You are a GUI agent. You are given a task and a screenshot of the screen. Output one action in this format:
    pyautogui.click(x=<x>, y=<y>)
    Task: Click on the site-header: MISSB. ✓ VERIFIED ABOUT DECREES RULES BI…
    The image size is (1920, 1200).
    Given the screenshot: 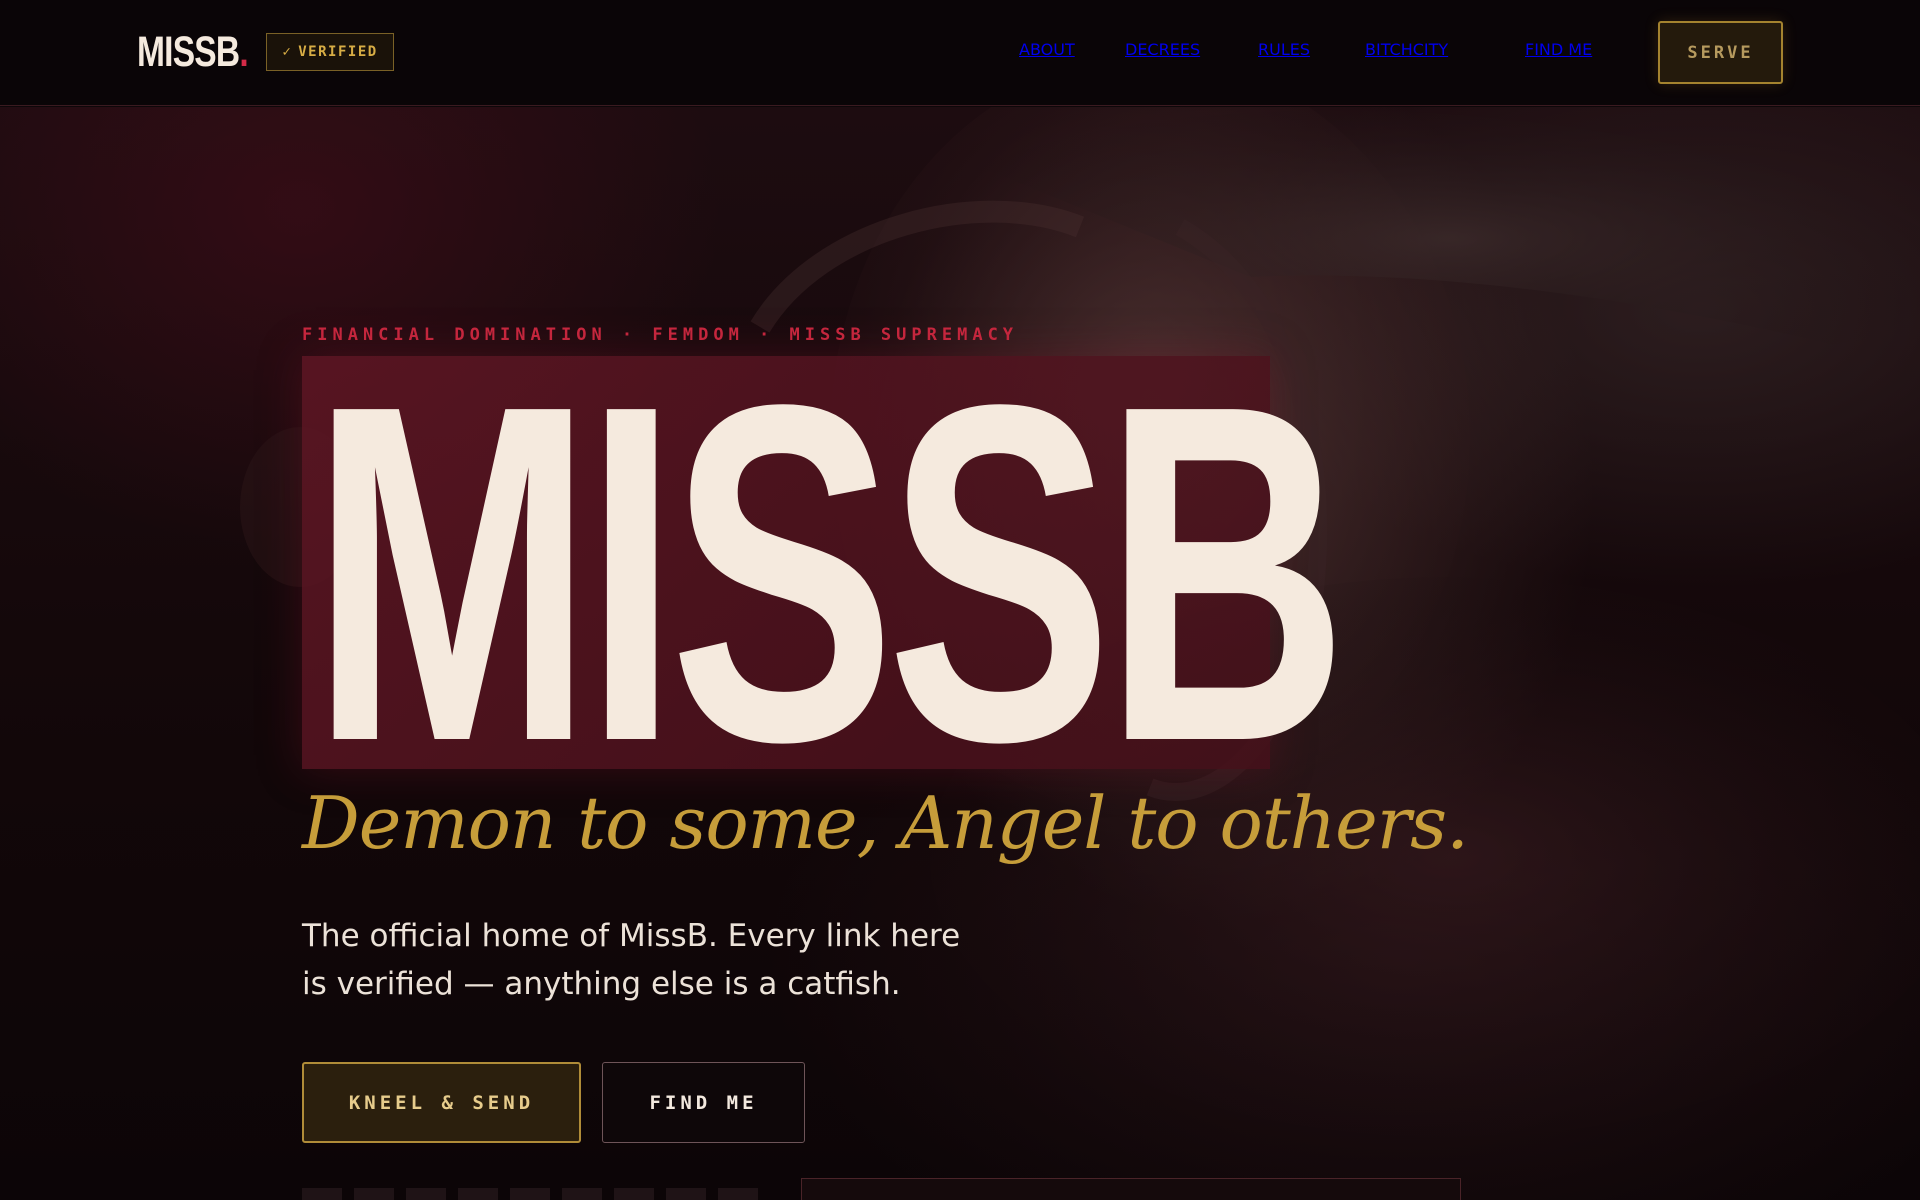 What is the action you would take?
    pyautogui.click(x=960, y=53)
    